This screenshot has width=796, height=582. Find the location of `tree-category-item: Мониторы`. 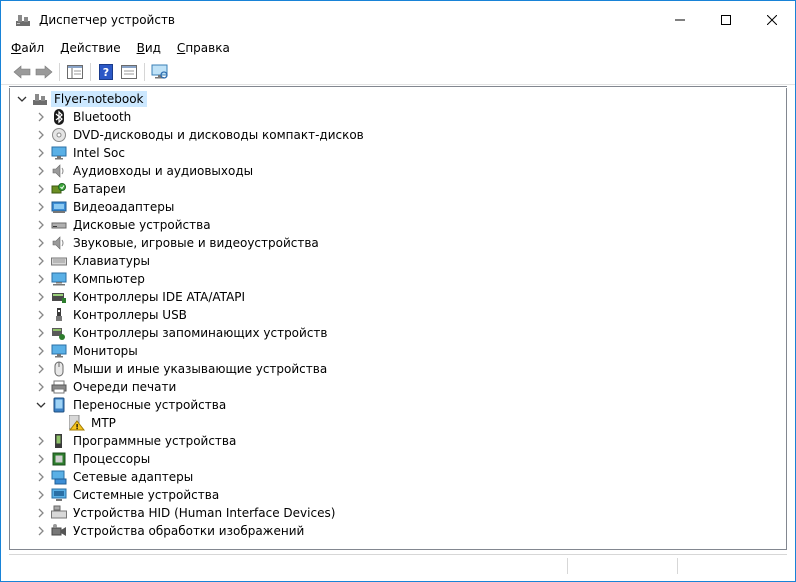

tree-category-item: Мониторы is located at coordinates (398, 351).